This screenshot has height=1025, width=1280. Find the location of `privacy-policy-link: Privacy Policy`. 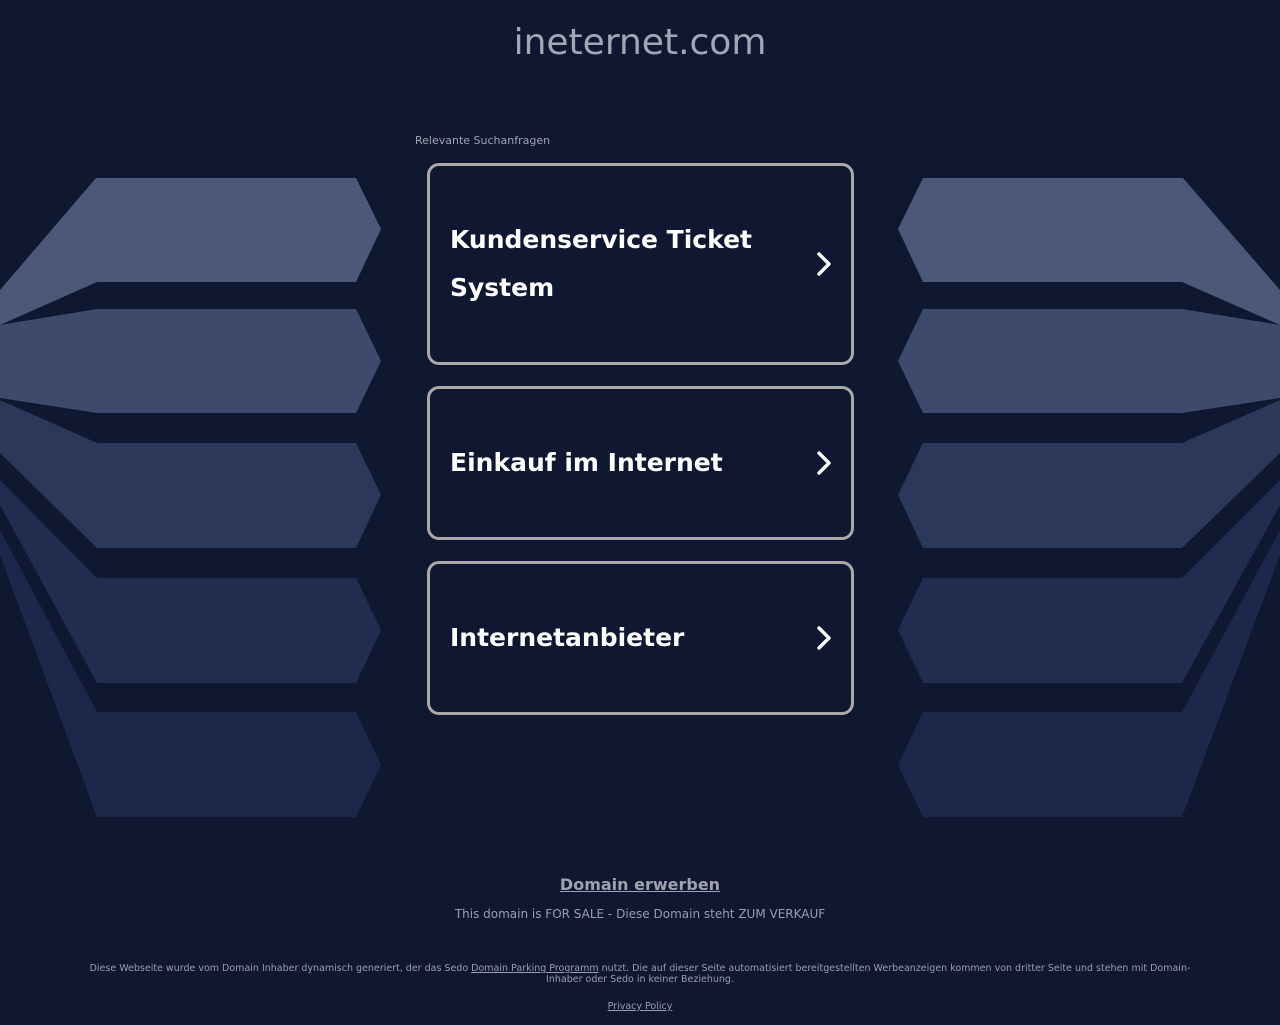

privacy-policy-link: Privacy Policy is located at coordinates (640, 1006).